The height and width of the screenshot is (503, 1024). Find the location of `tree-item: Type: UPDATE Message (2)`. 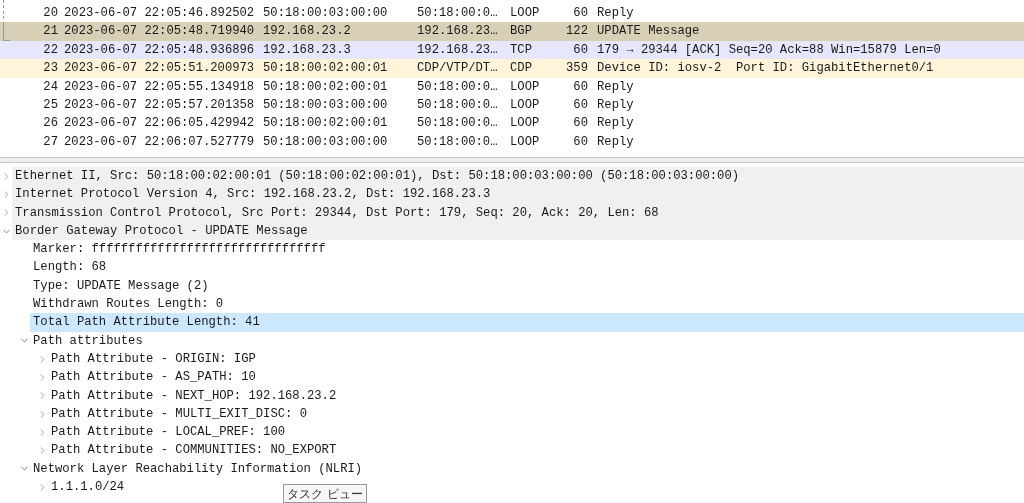

tree-item: Type: UPDATE Message (2) is located at coordinates (121, 286).